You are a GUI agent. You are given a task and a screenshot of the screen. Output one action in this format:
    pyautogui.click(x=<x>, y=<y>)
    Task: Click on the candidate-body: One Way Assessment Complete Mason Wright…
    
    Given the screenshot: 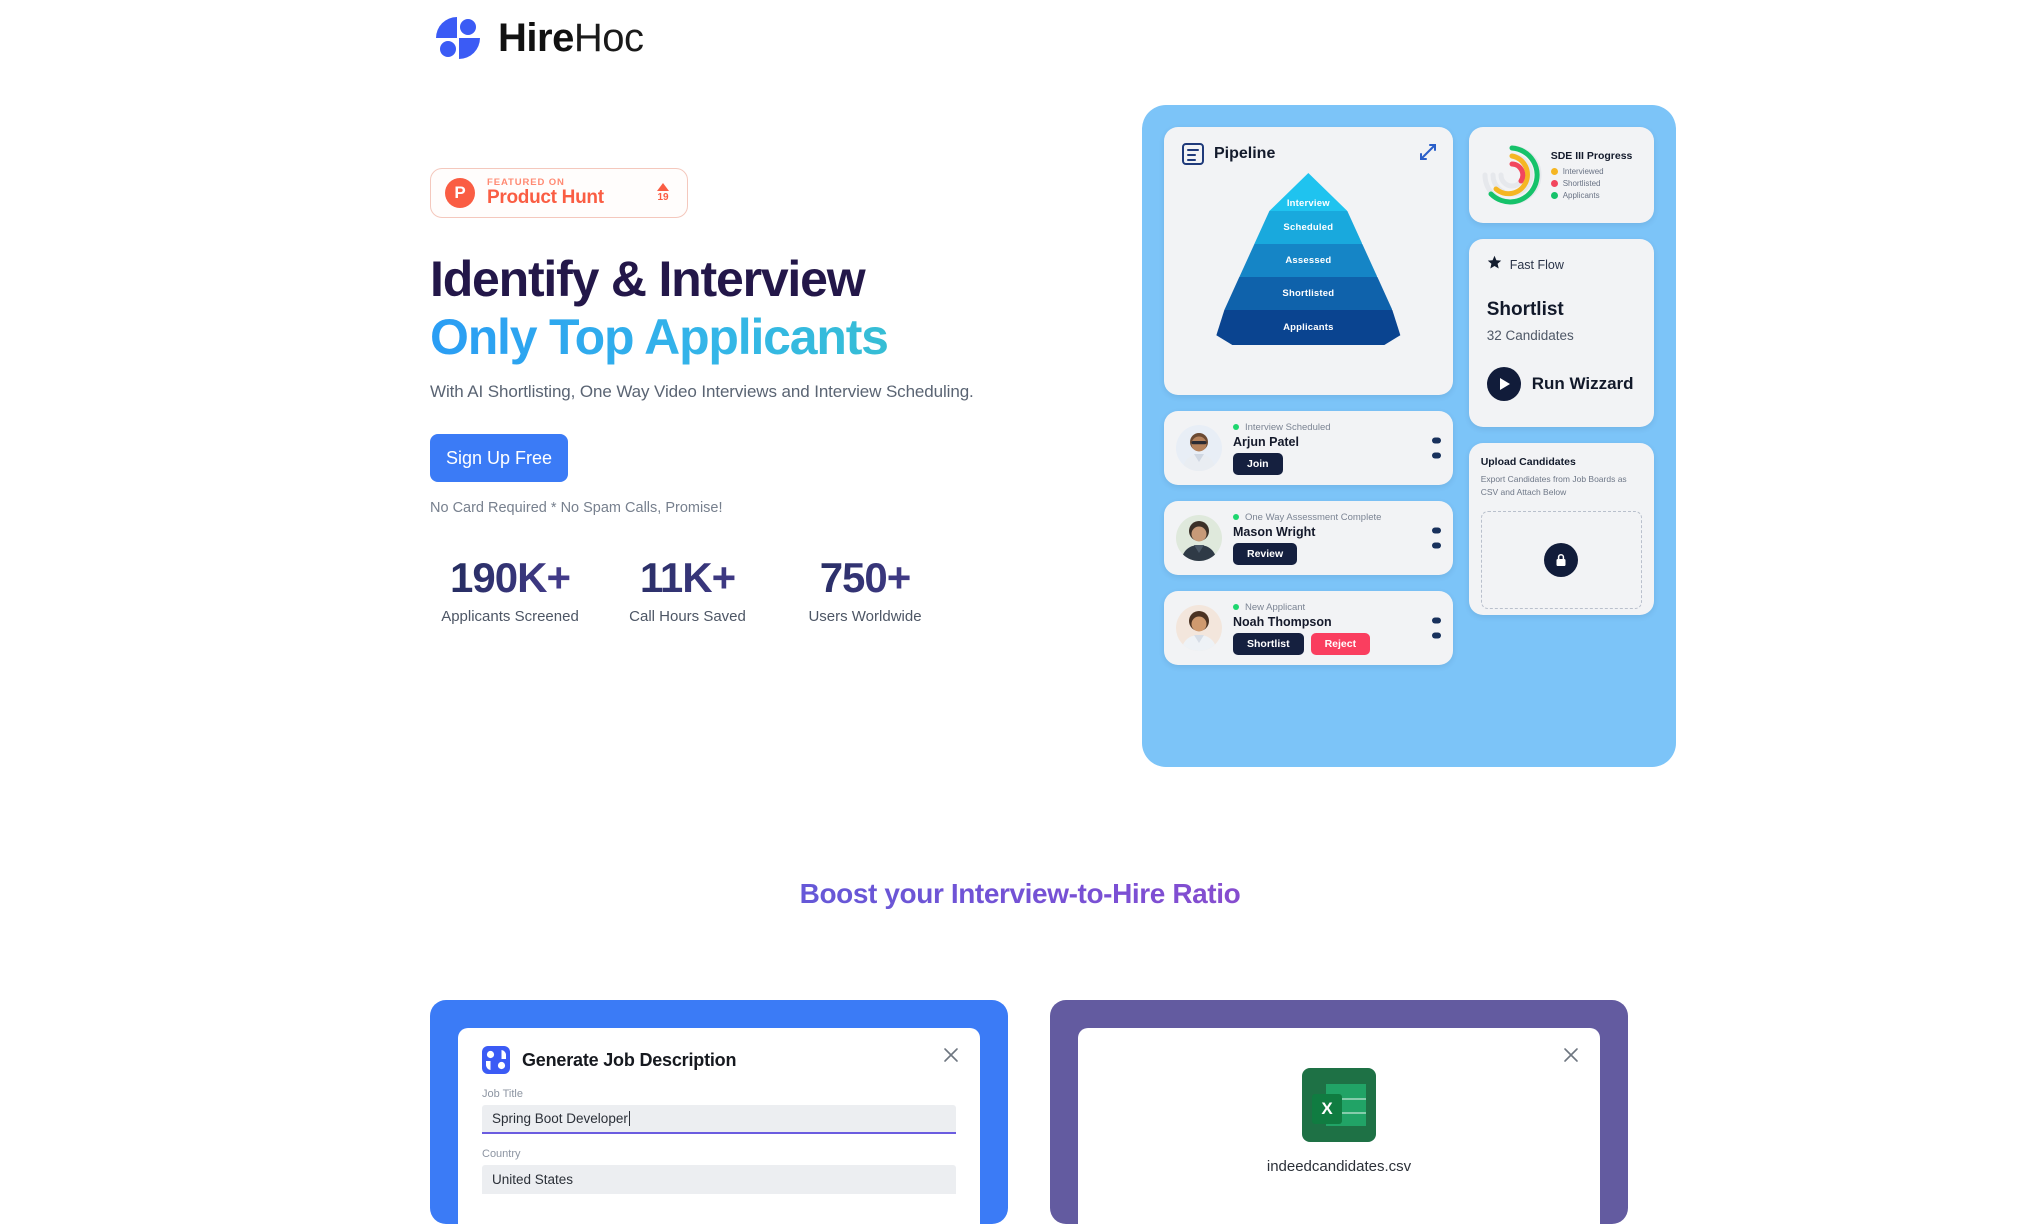 What is the action you would take?
    pyautogui.click(x=1337, y=538)
    